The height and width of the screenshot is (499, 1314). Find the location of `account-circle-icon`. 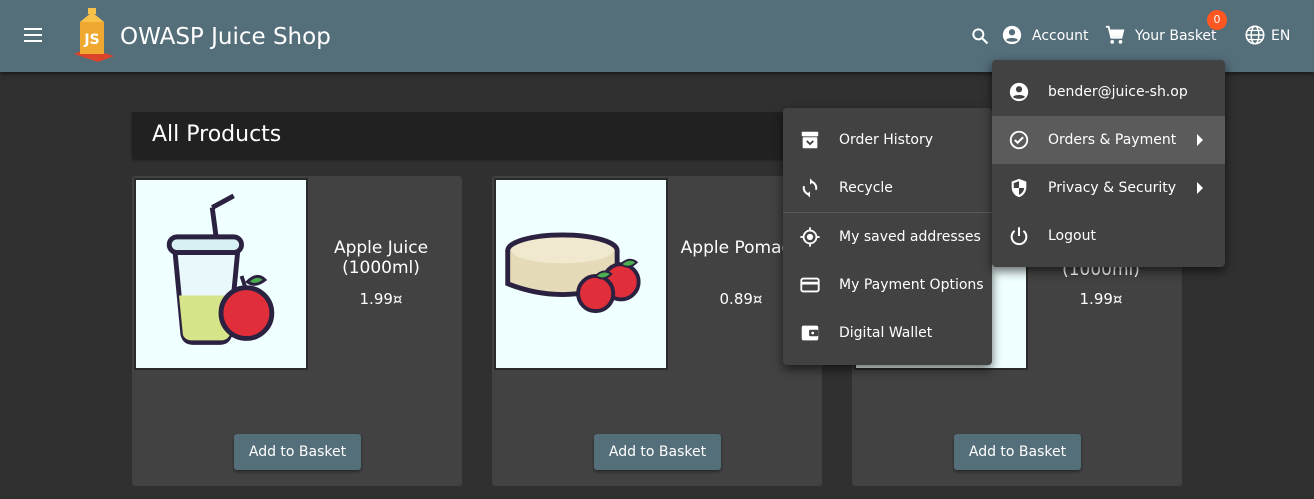

account-circle-icon is located at coordinates (1019, 92).